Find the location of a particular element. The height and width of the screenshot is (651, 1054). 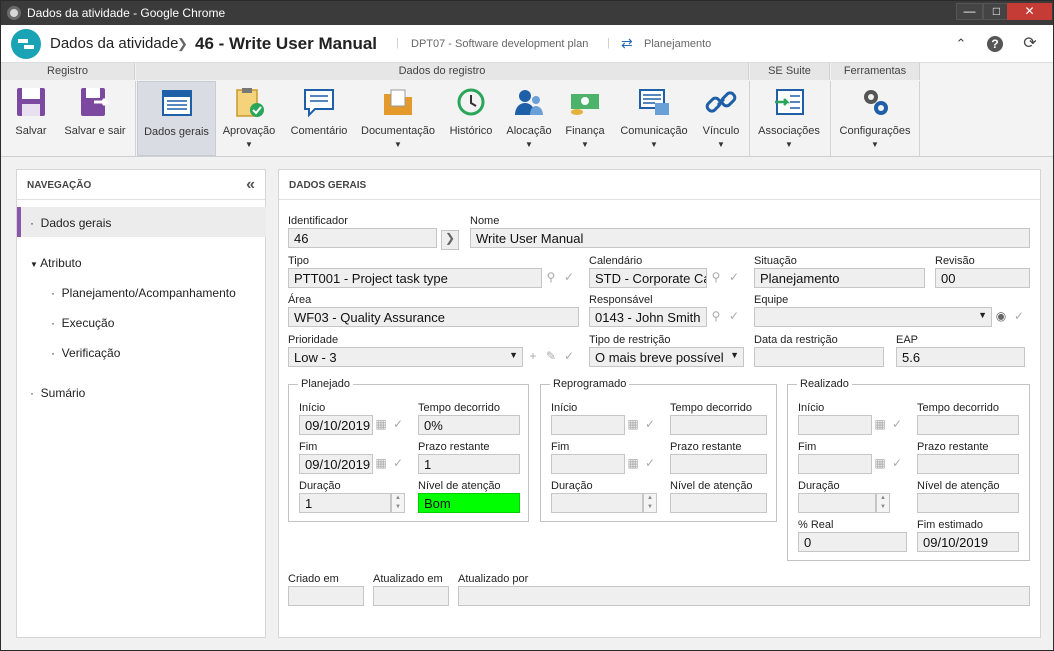

eap-field: 5.6 is located at coordinates (960, 357).